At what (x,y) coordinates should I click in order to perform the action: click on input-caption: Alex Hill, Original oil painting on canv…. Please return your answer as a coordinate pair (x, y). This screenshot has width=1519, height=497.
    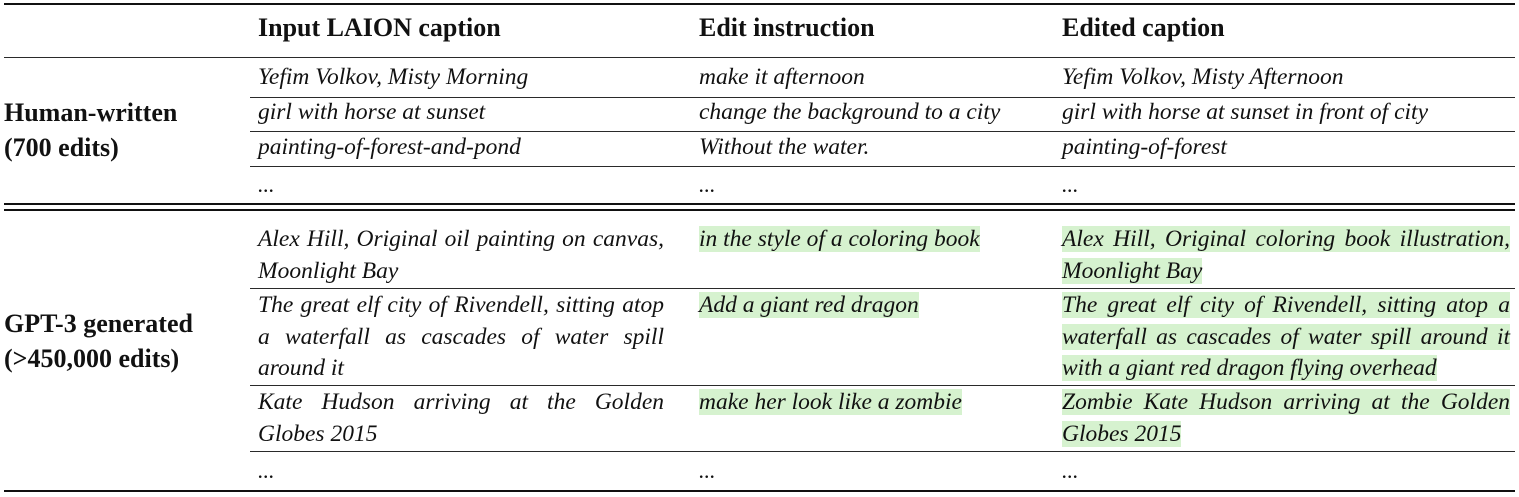
    Looking at the image, I should click on (461, 255).